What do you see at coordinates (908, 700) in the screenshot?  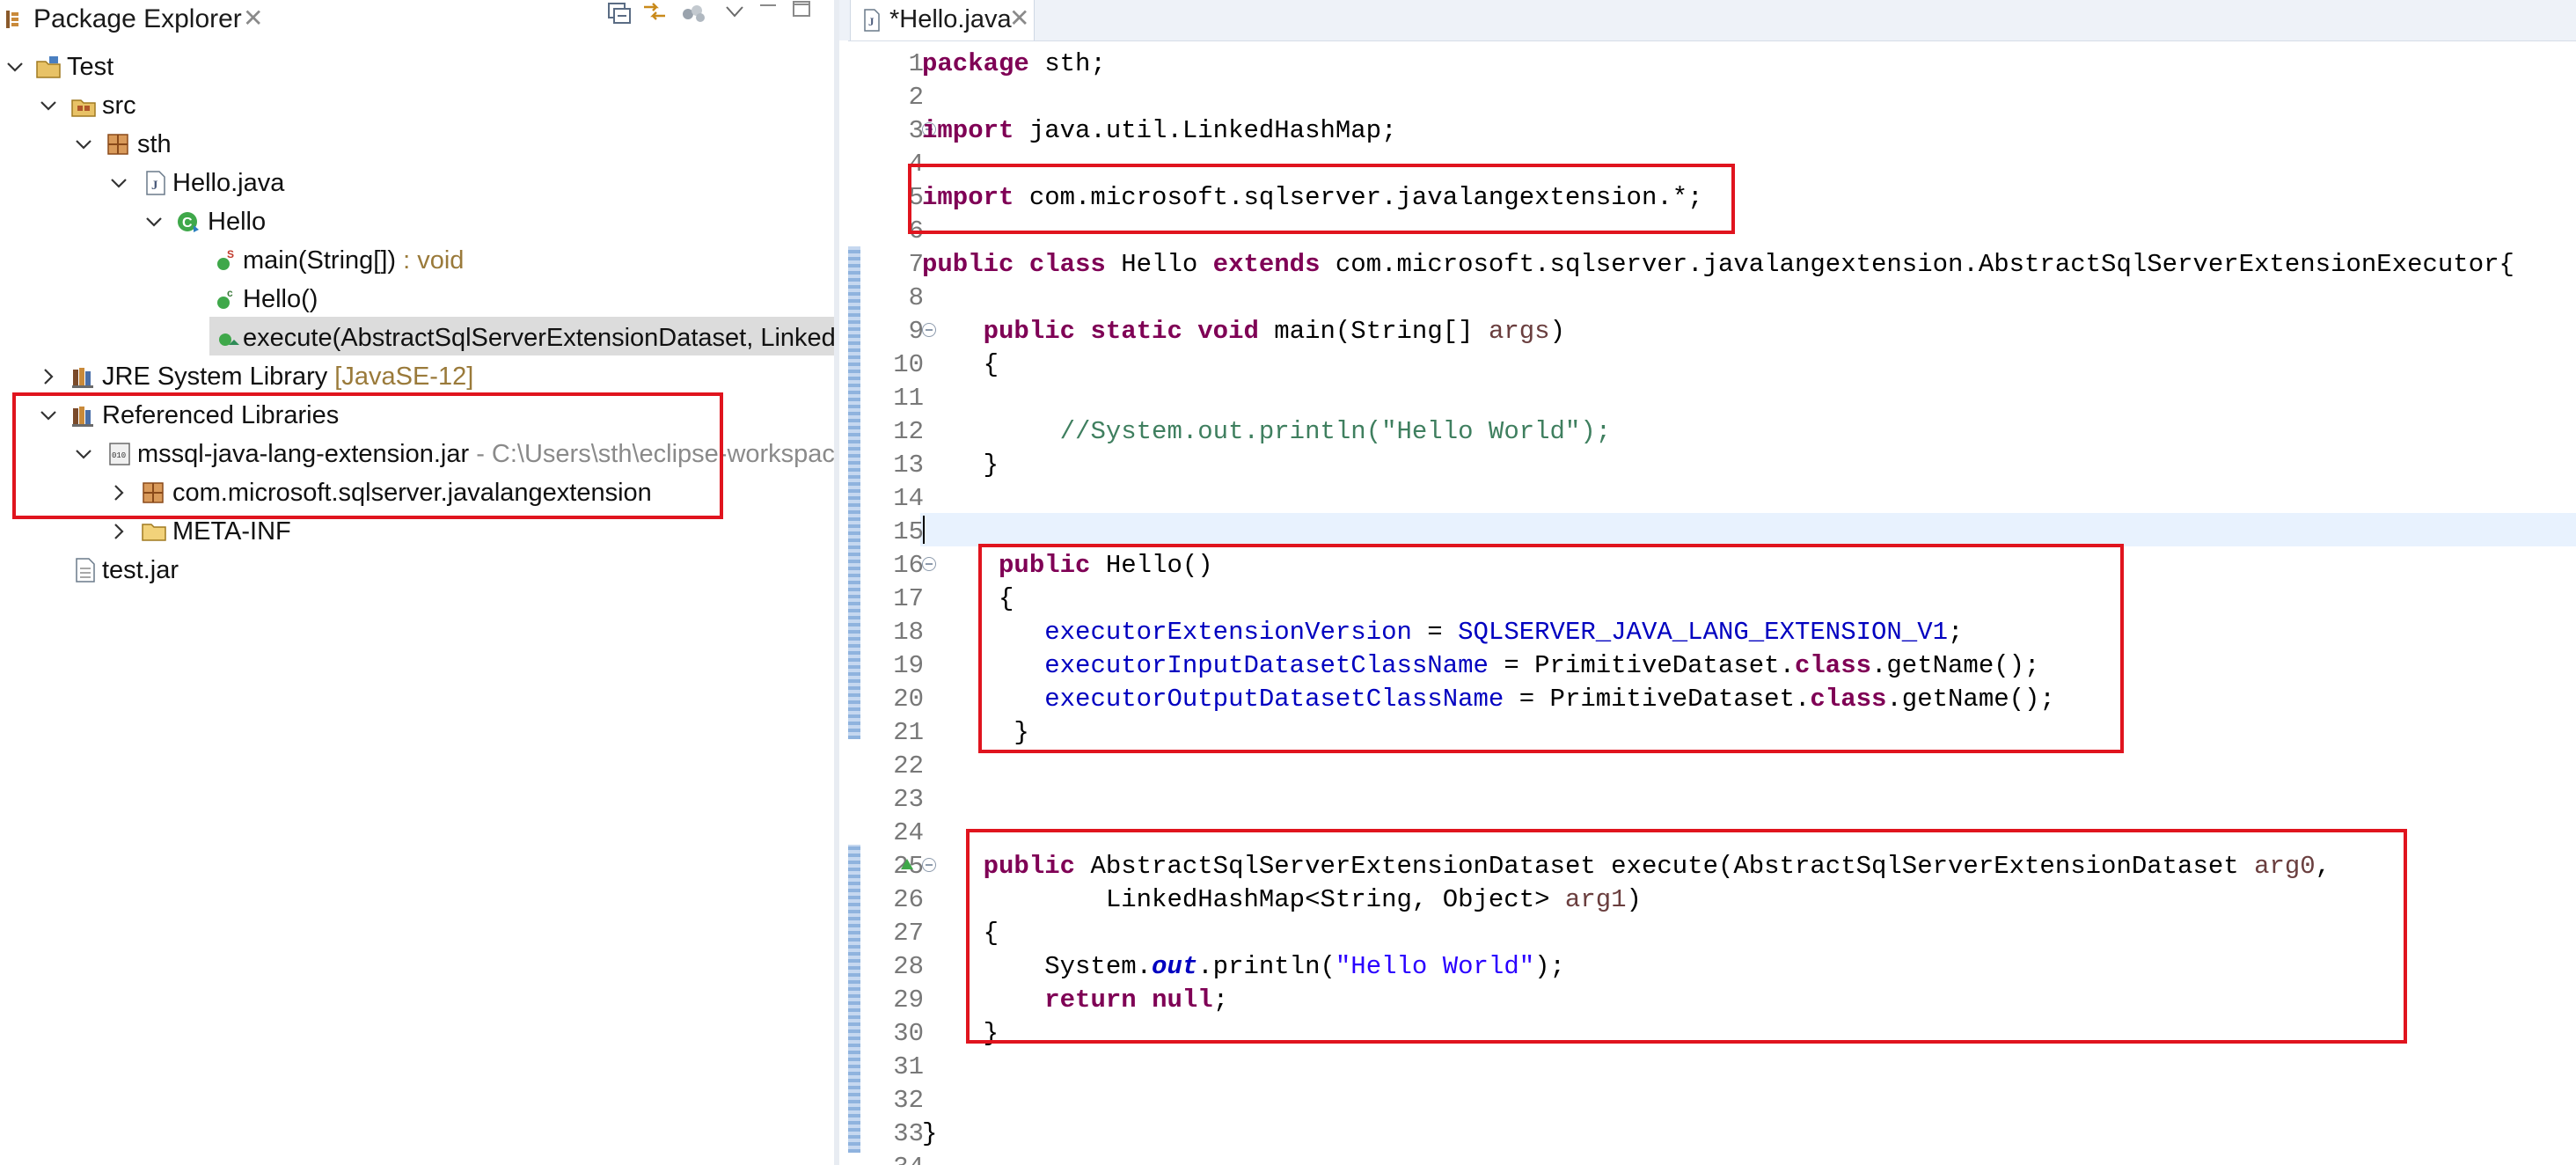 I see `line-number: 20` at bounding box center [908, 700].